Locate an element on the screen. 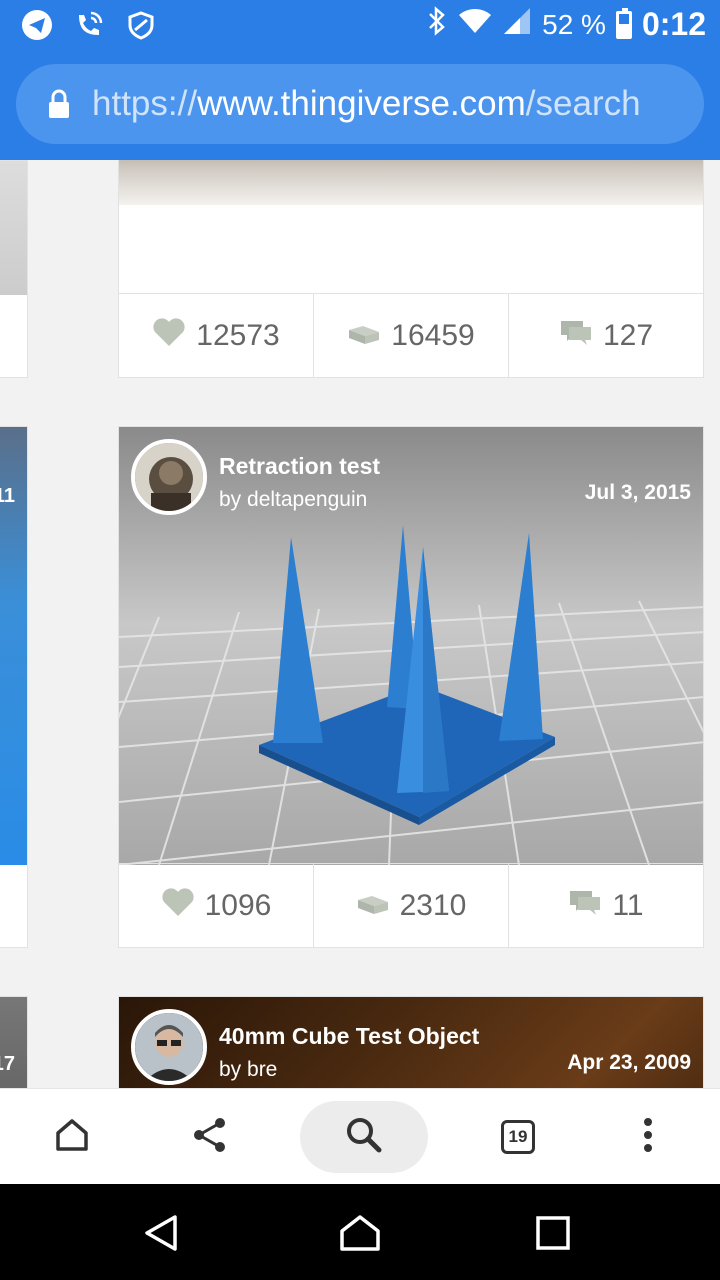 The width and height of the screenshot is (720, 1280). recents-button is located at coordinates (553, 1235).